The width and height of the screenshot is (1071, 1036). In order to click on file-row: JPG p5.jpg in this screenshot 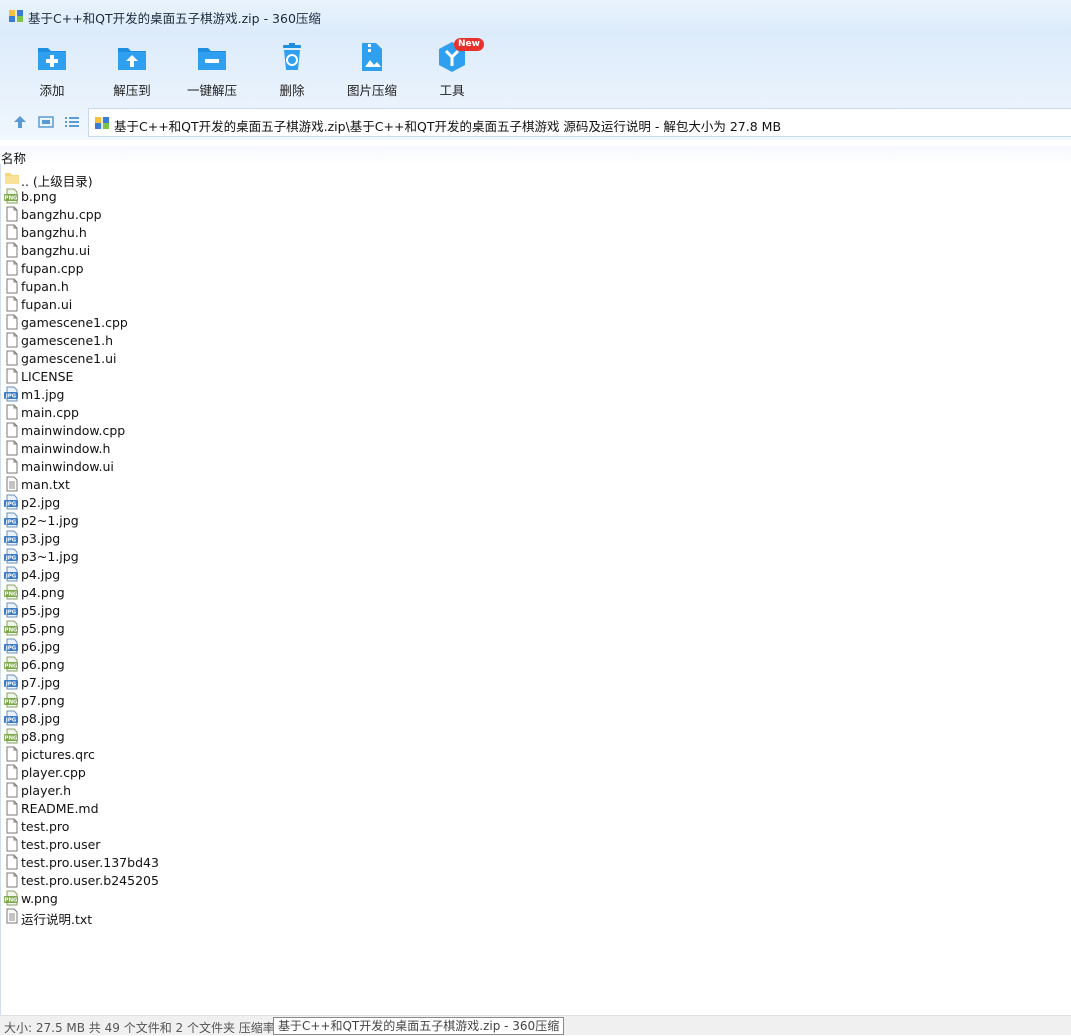, I will do `click(200, 610)`.